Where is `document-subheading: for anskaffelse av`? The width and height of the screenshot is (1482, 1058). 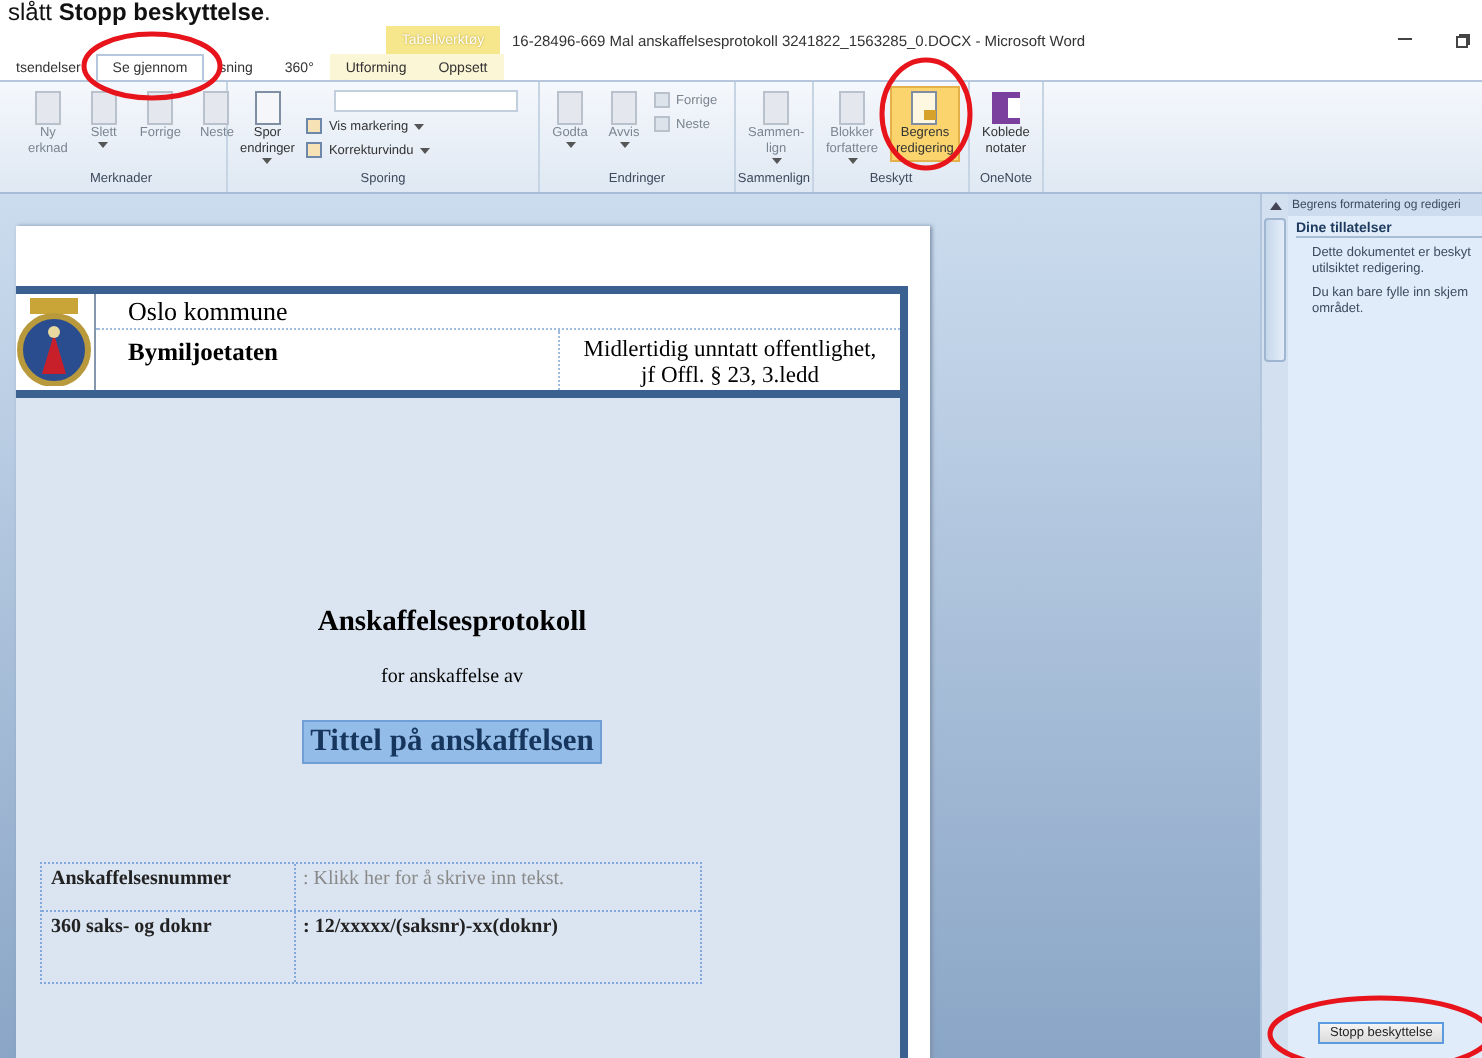
document-subheading: for anskaffelse av is located at coordinates (452, 677).